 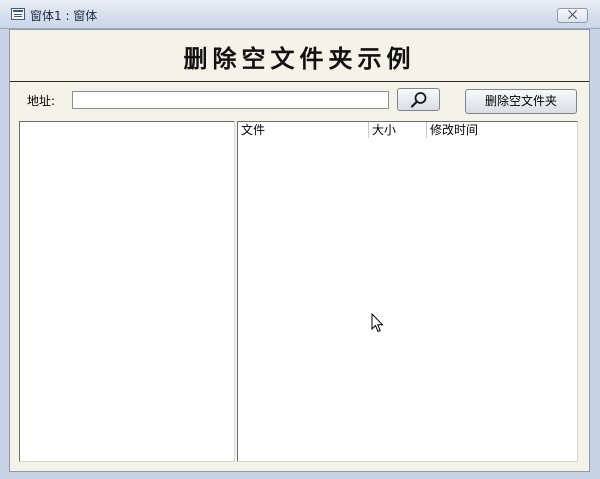 I want to click on close-button: ⨉, so click(x=572, y=15).